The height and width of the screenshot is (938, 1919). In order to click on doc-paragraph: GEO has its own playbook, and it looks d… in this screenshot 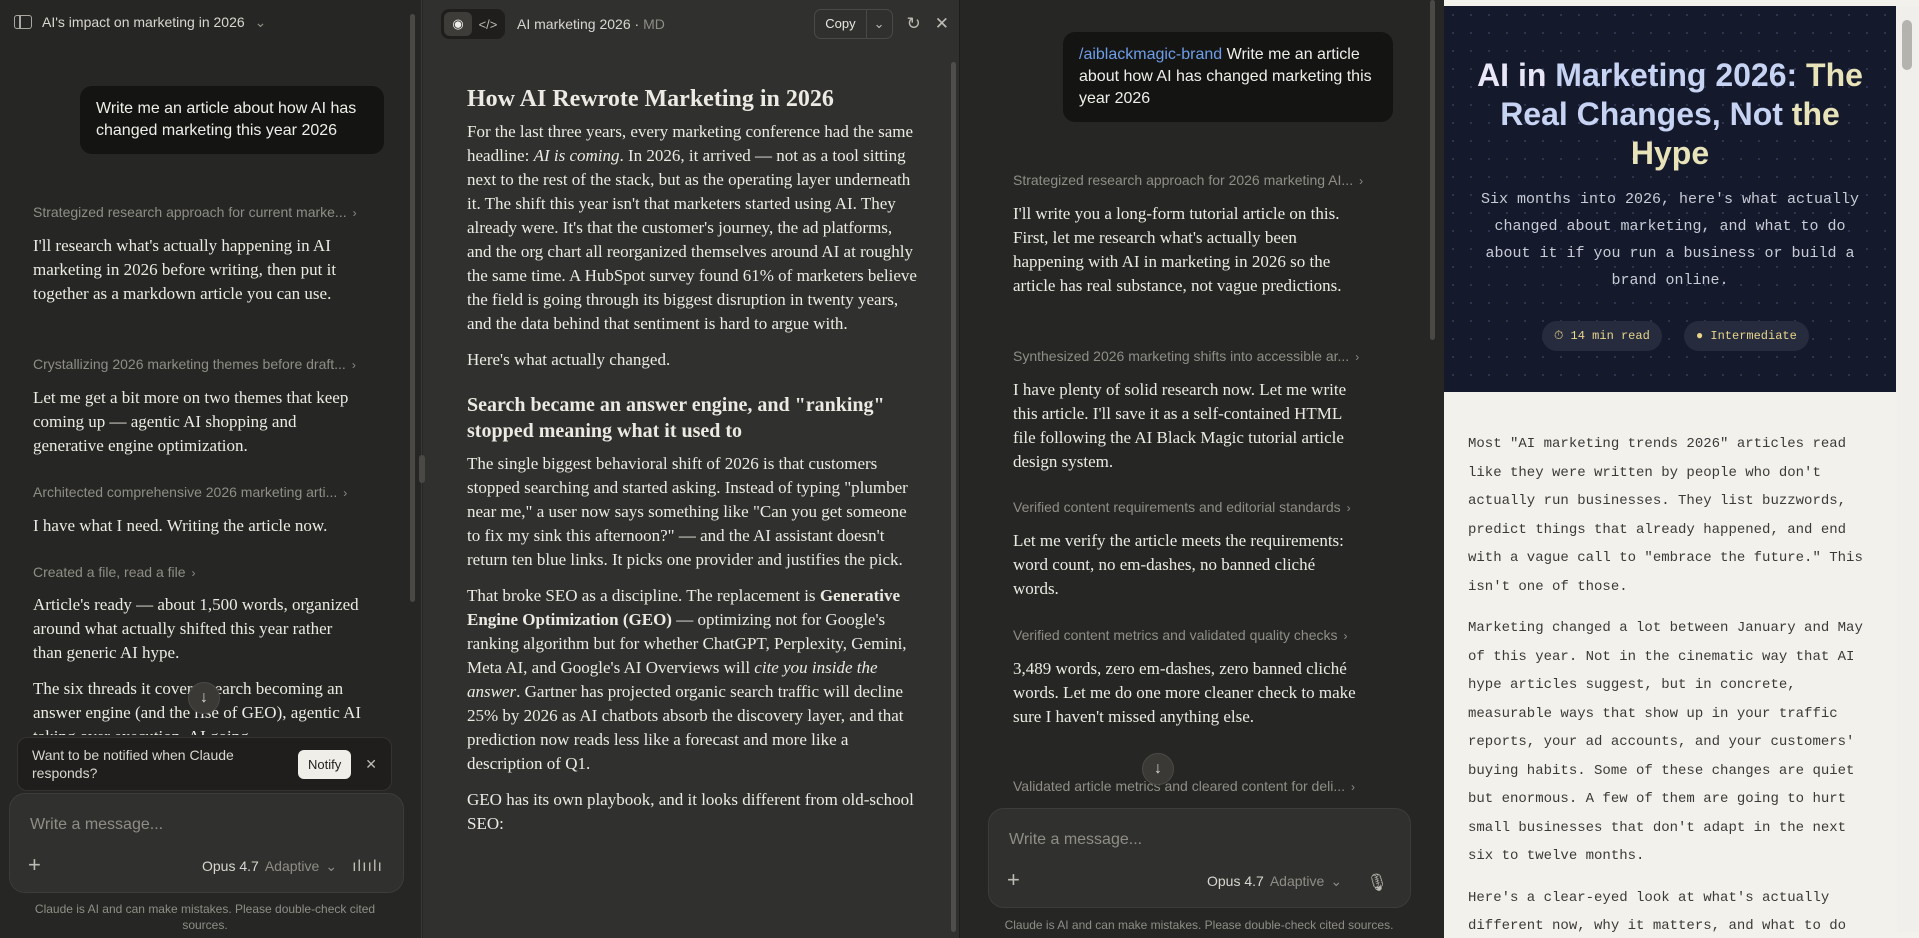, I will do `click(690, 811)`.